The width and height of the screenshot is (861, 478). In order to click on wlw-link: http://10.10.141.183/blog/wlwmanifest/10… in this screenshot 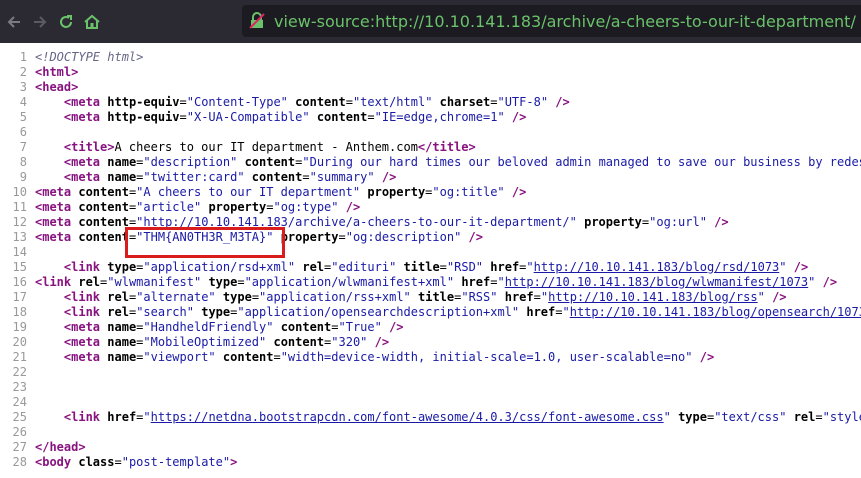, I will do `click(656, 282)`.